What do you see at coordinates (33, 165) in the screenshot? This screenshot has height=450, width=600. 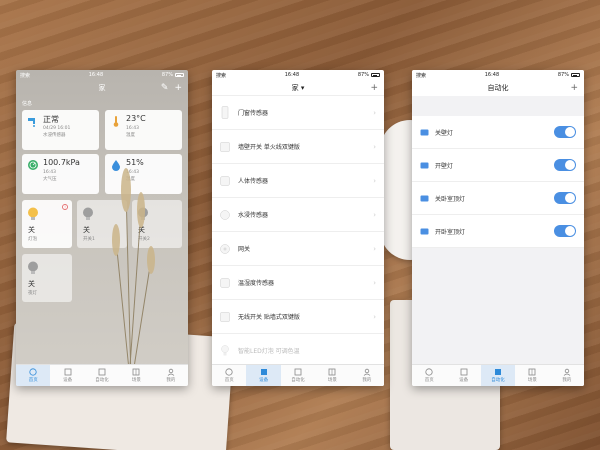 I see `pressure-gauge-icon` at bounding box center [33, 165].